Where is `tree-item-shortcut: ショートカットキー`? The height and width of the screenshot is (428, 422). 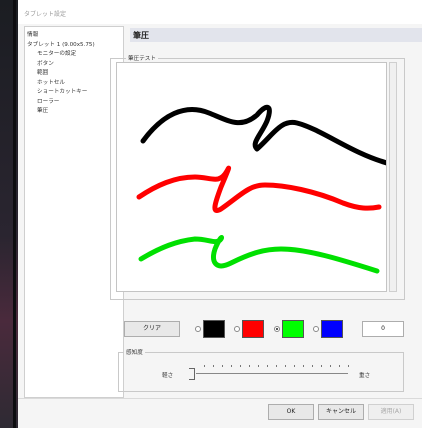
tree-item-shortcut: ショートカットキー is located at coordinates (74, 93).